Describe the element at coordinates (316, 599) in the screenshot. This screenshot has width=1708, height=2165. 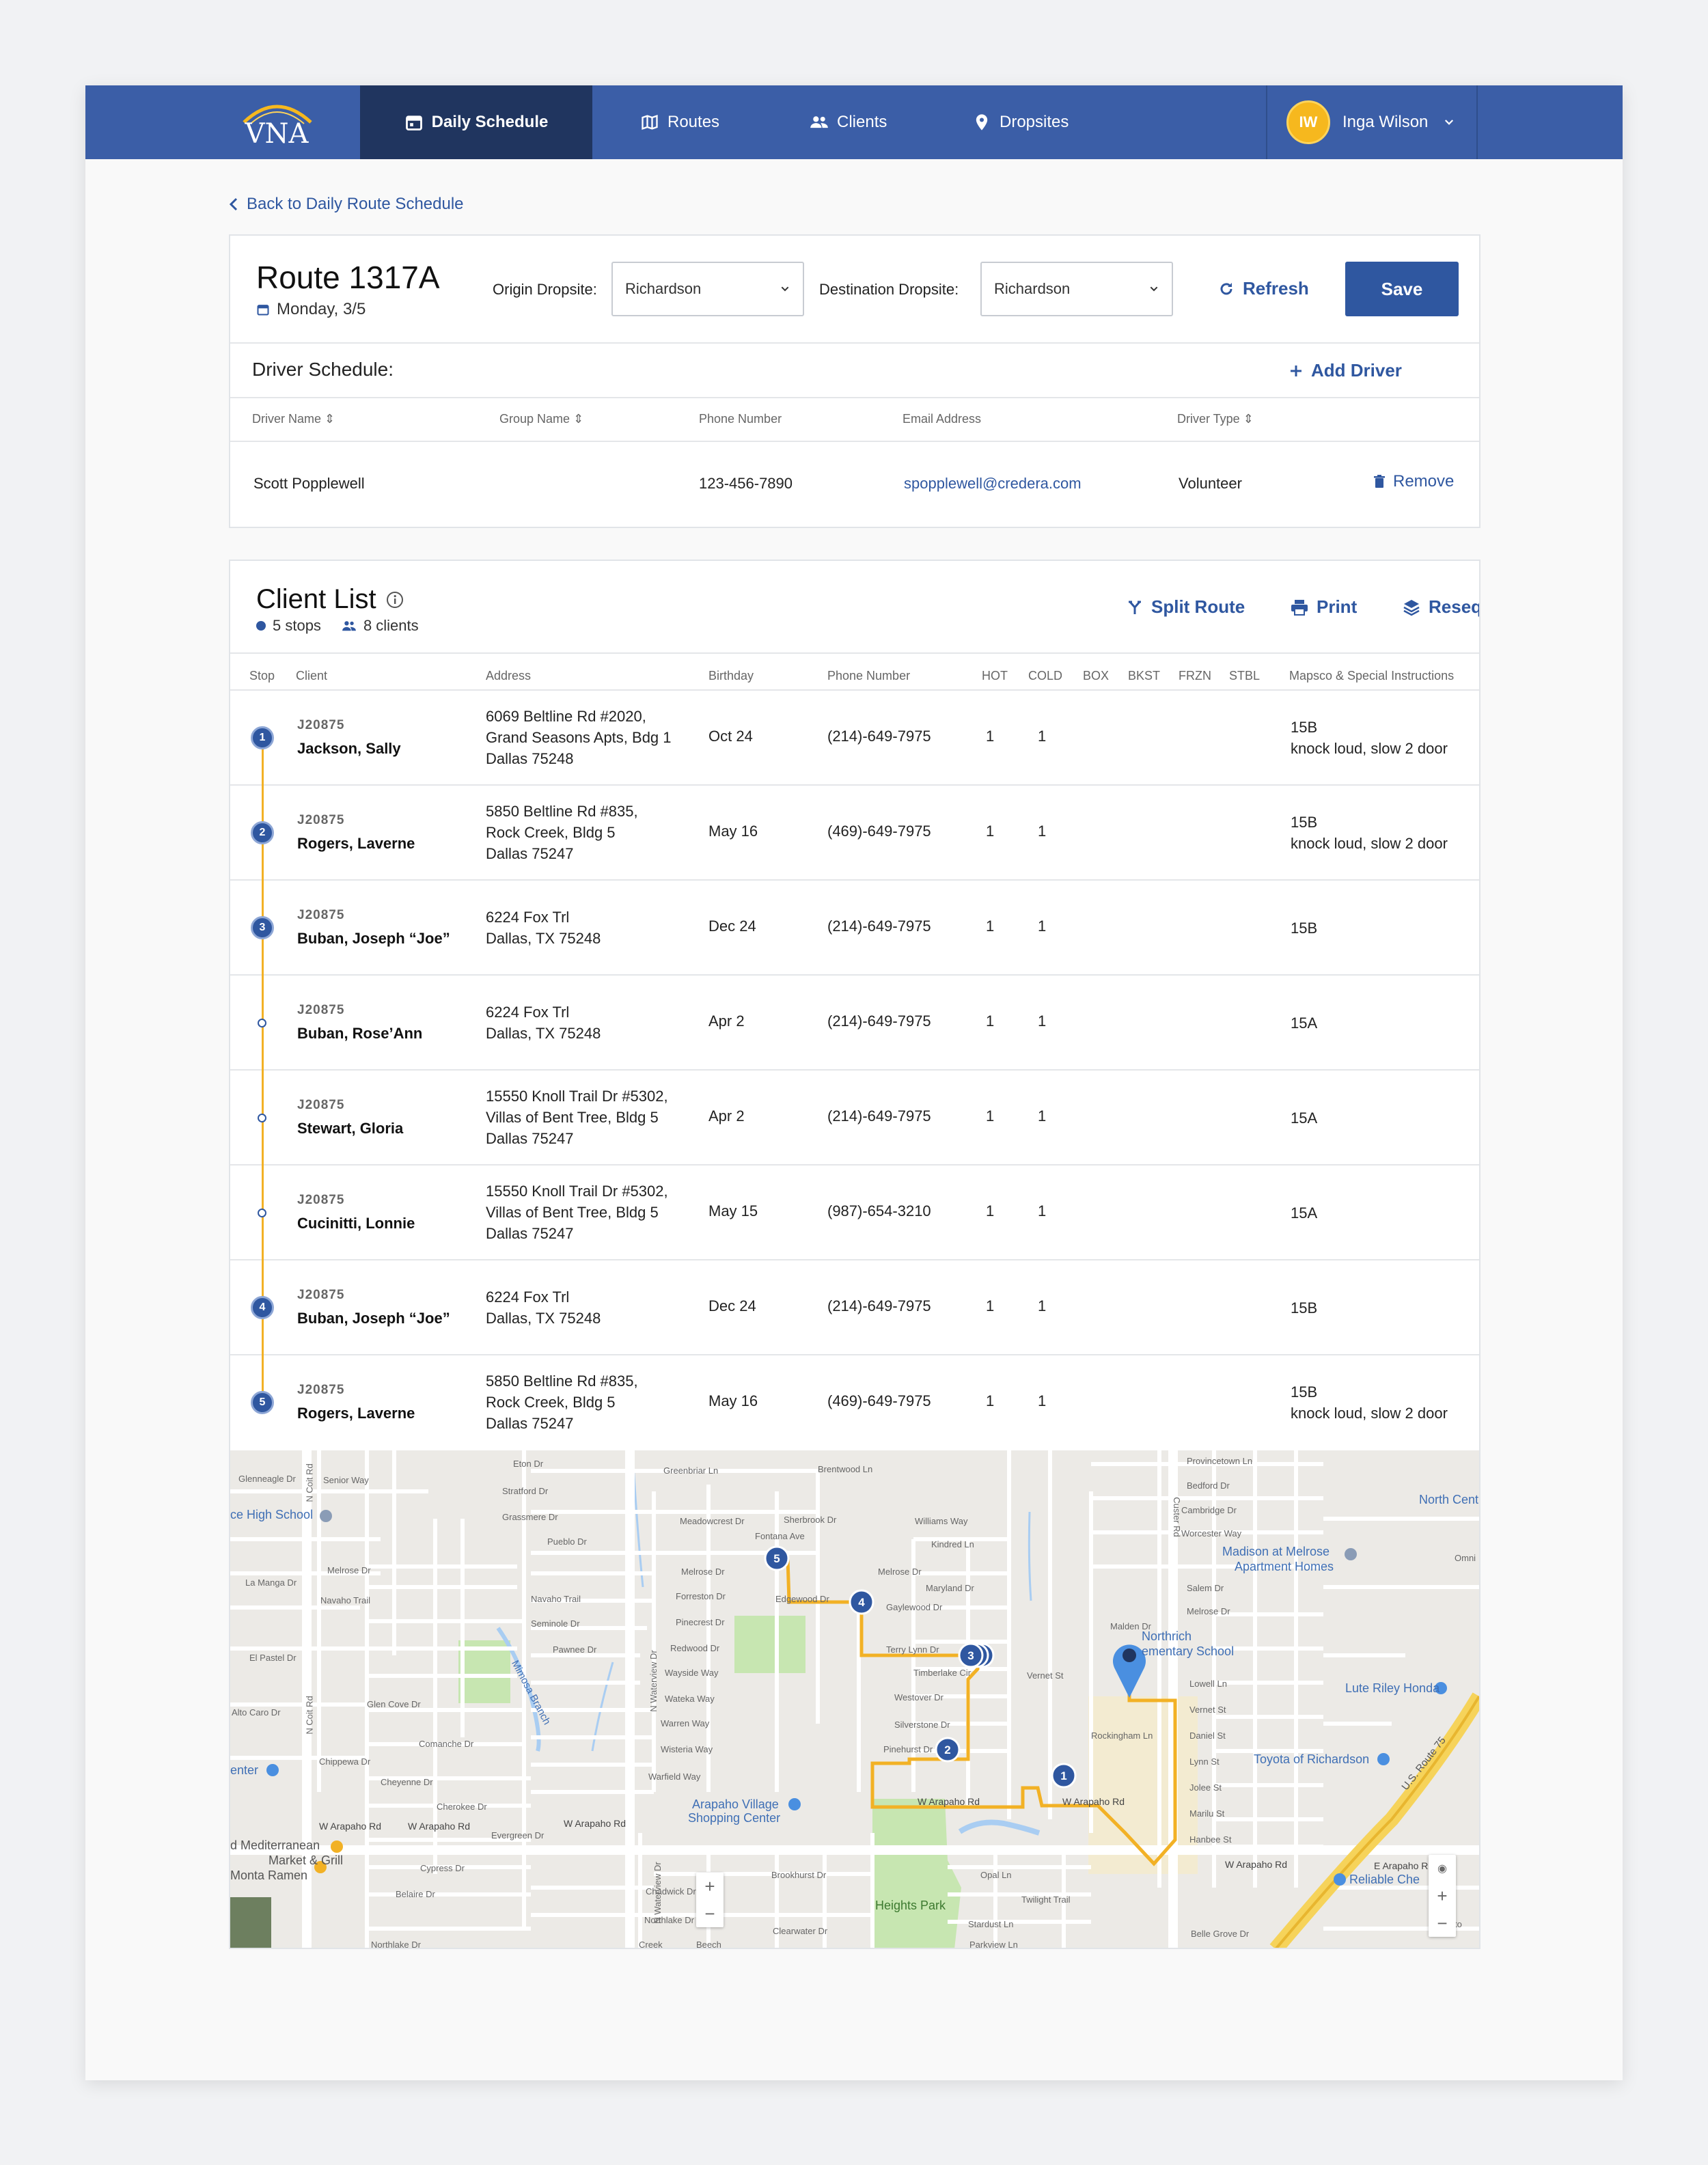
I see `client-list-title: Client List` at that location.